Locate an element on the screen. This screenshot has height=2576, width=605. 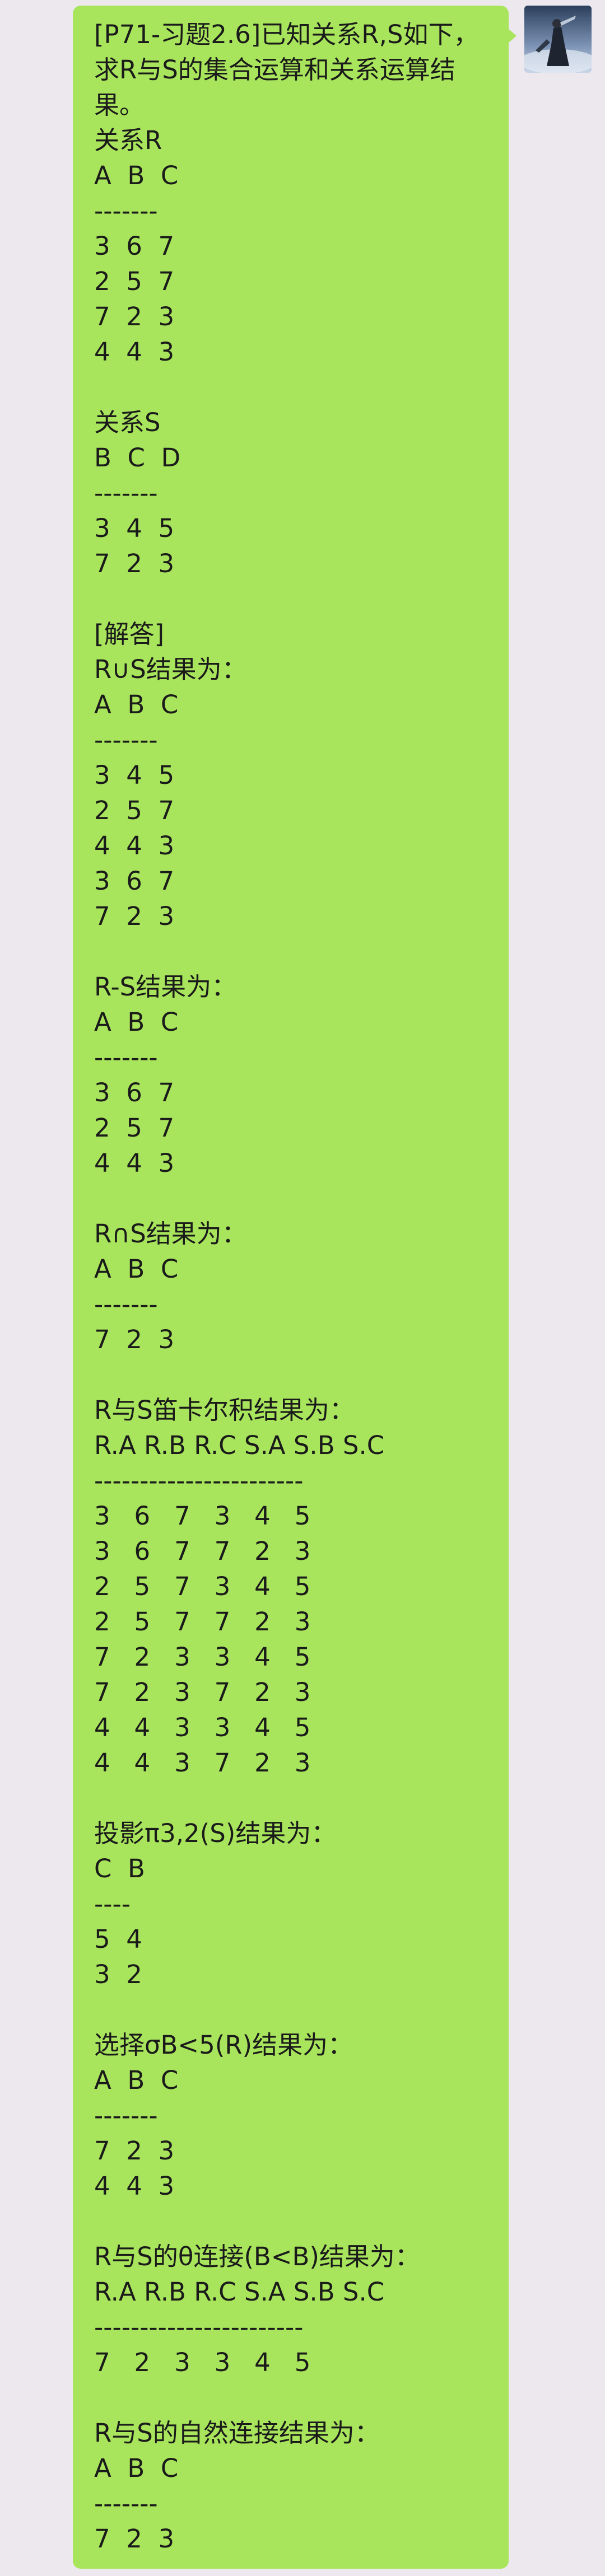
avatar-icon is located at coordinates (558, 39).